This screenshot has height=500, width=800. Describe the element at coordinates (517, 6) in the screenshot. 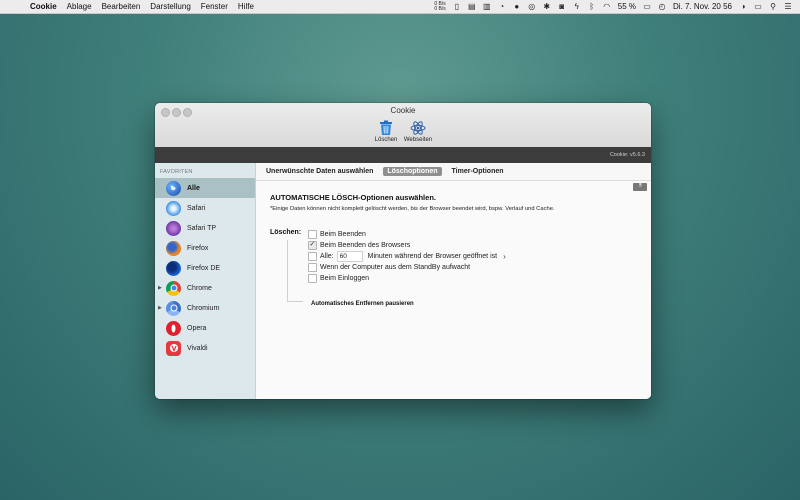

I see `user-icon: ●` at that location.